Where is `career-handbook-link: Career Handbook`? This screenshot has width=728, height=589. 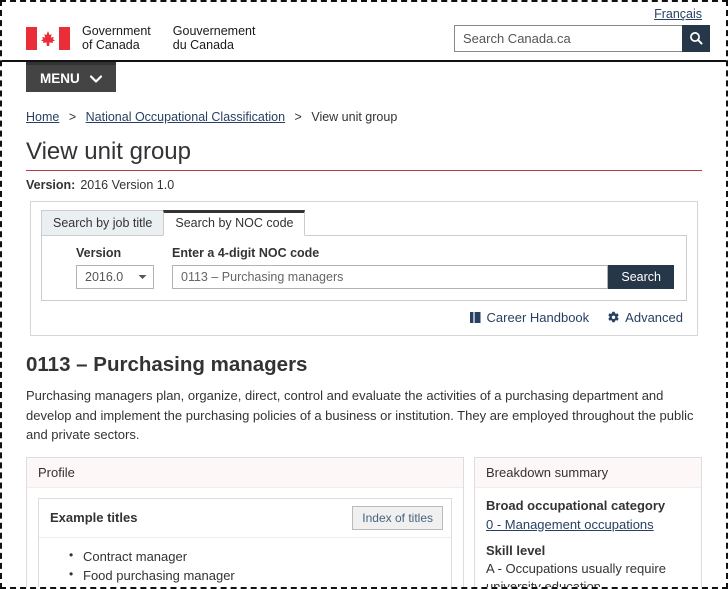 career-handbook-link: Career Handbook is located at coordinates (529, 317).